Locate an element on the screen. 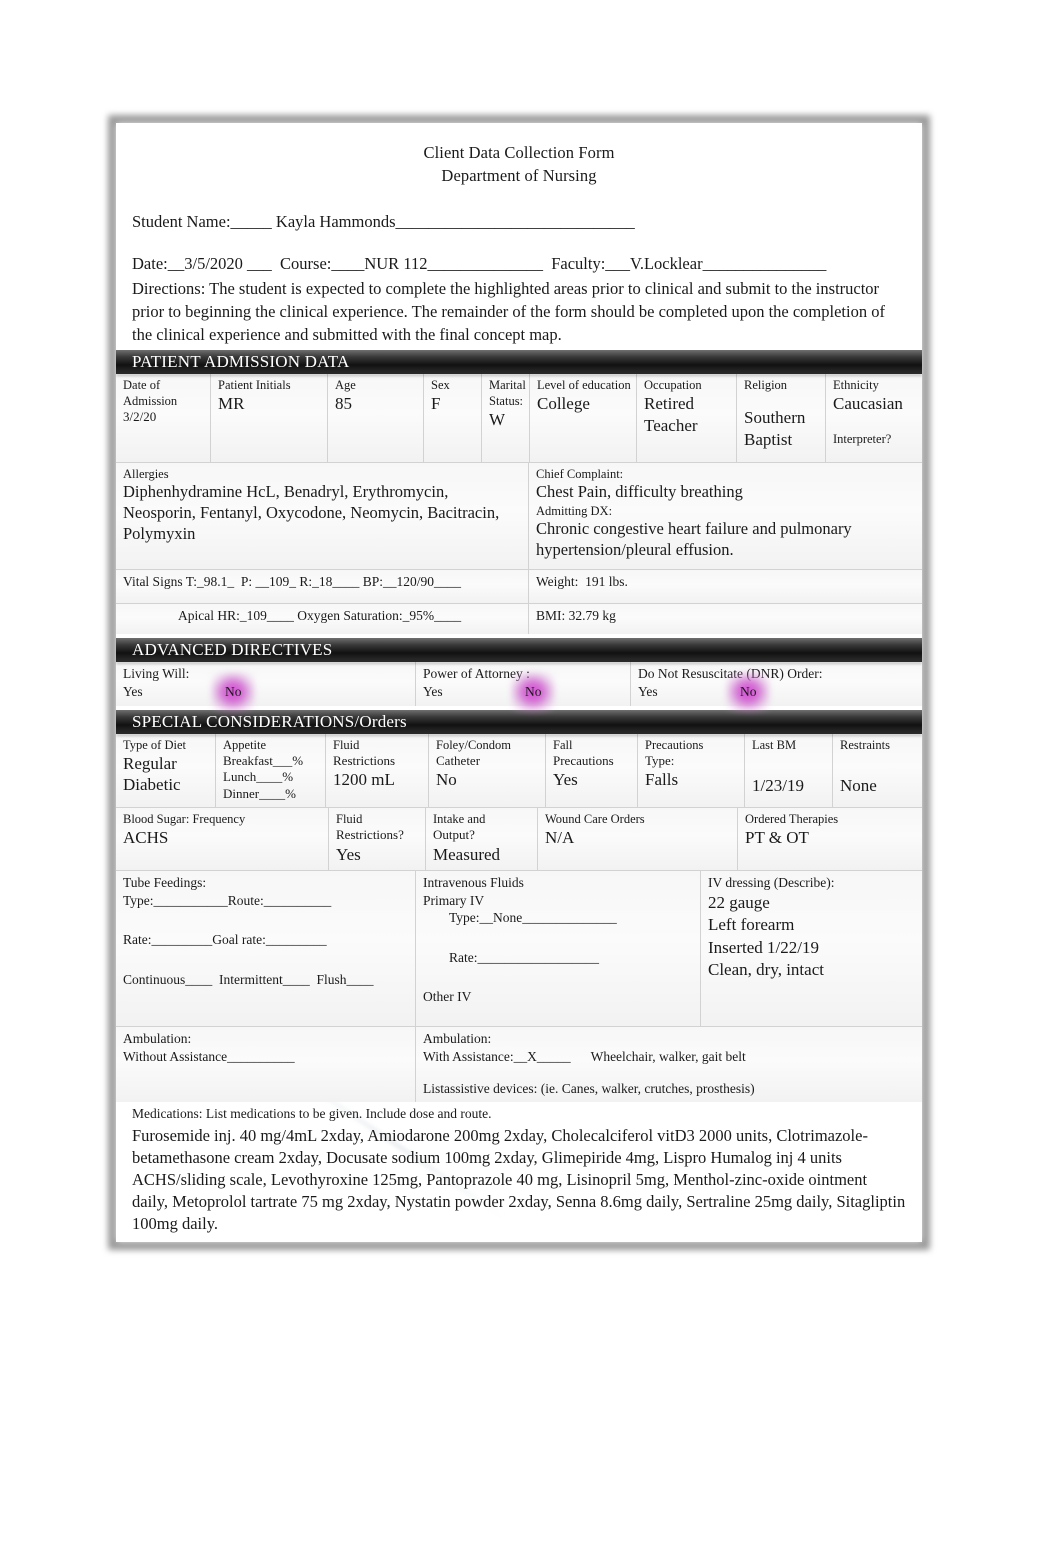  admission-label-age: Age is located at coordinates (345, 385).